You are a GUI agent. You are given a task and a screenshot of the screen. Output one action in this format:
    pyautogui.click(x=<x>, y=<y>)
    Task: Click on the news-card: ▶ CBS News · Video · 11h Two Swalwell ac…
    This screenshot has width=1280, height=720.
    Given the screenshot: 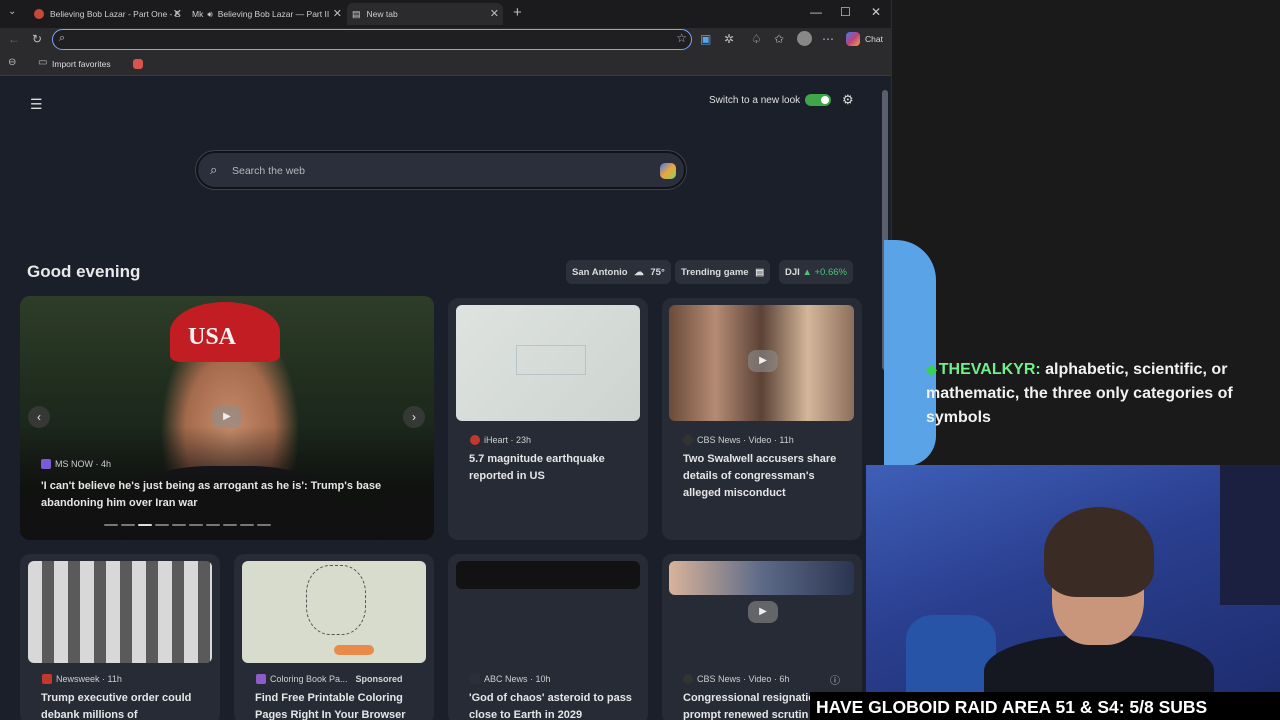 What is the action you would take?
    pyautogui.click(x=762, y=419)
    